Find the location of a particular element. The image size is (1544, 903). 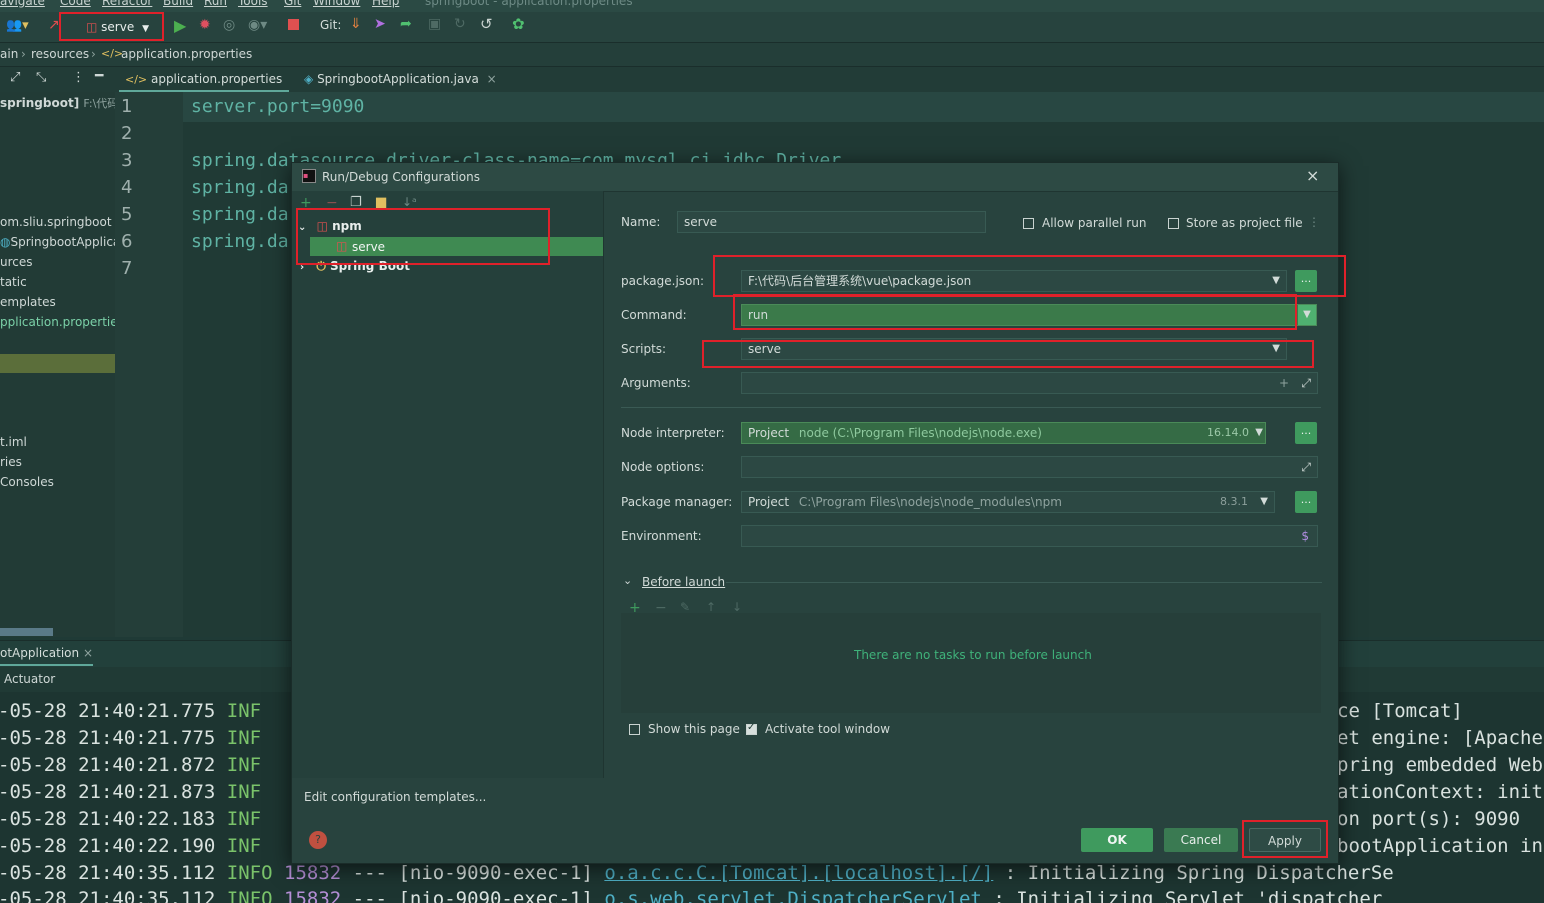

git-revert-icon: ↻ is located at coordinates (460, 24).